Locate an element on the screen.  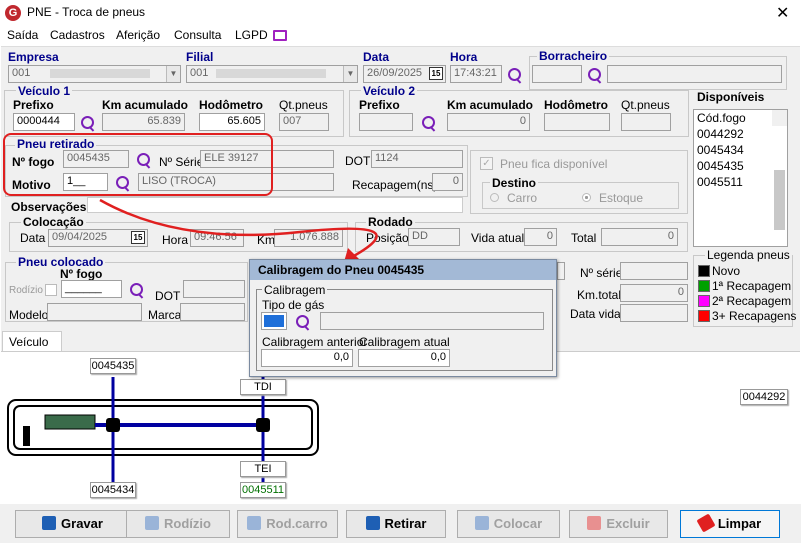
gas-color-field is located at coordinates (274, 321).